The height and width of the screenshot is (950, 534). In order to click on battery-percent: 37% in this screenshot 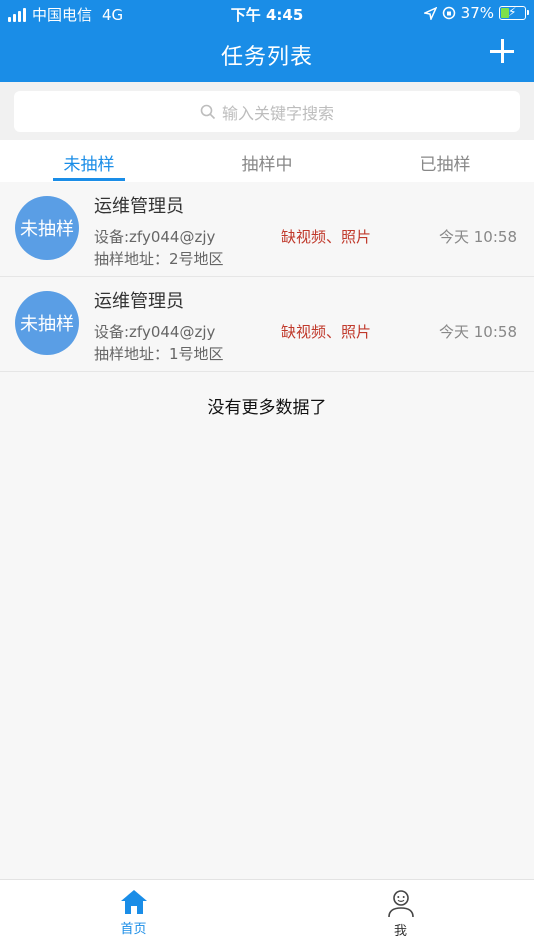, I will do `click(477, 13)`.